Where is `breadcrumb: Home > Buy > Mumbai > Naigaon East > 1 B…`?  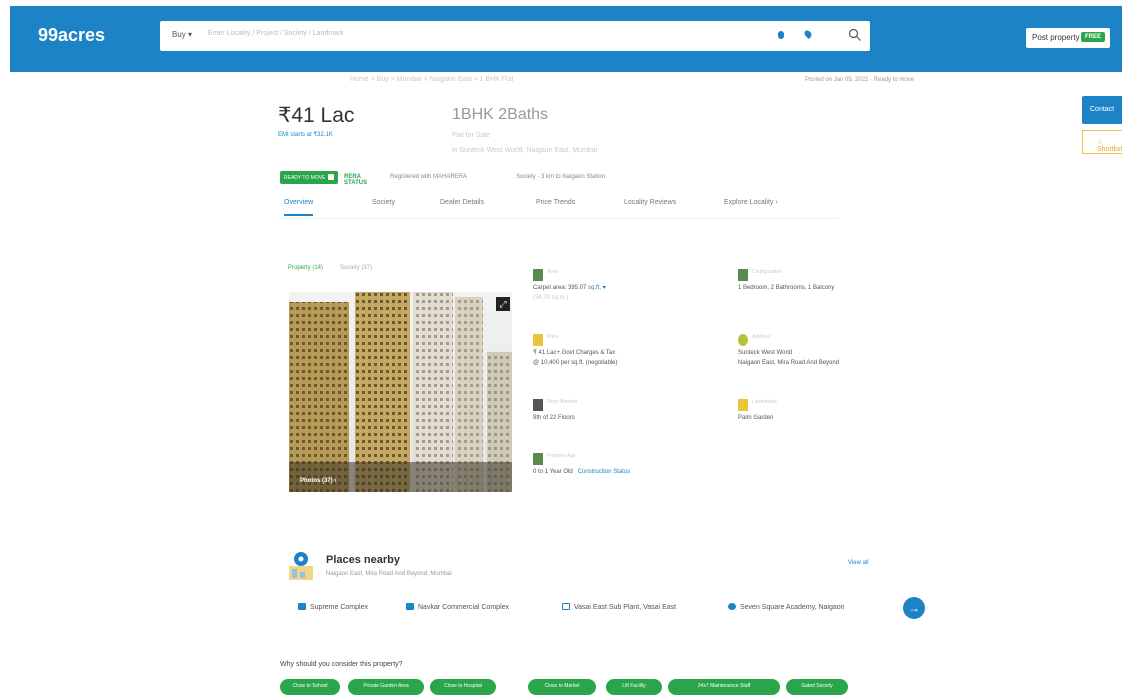 breadcrumb: Home > Buy > Mumbai > Naigaon East > 1 B… is located at coordinates (431, 79).